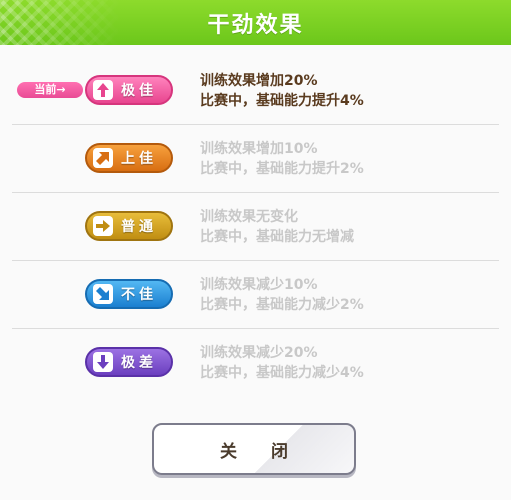 The image size is (511, 500). I want to click on mood-description: 训练效果减少20% 比赛中，基础能力减少4%, so click(282, 363).